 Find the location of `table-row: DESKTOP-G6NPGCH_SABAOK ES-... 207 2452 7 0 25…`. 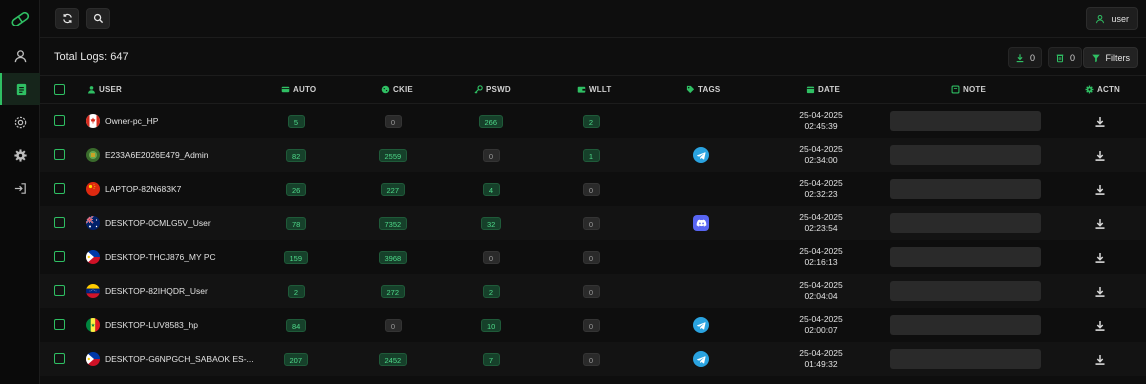

table-row: DESKTOP-G6NPGCH_SABAOK ES-... 207 2452 7 0 25… is located at coordinates (593, 359).